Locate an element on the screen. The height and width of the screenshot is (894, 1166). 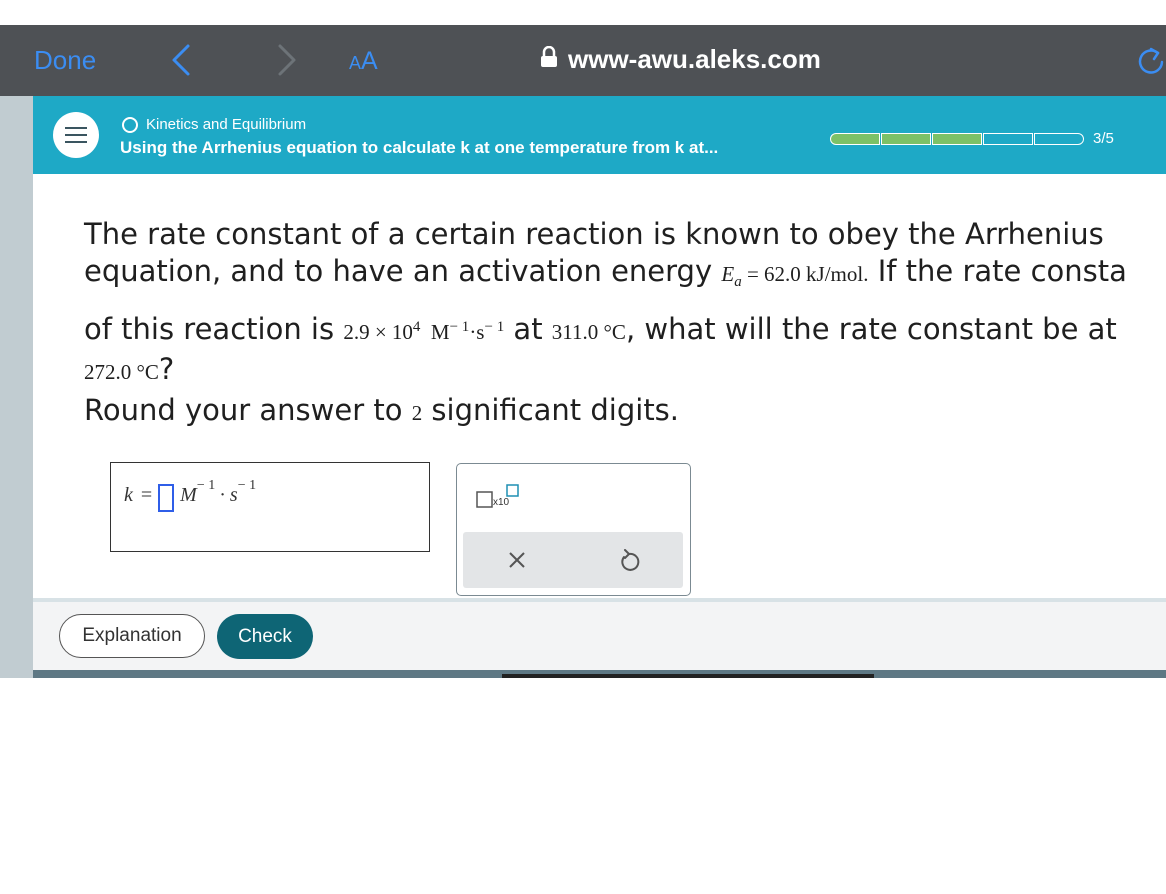
reload-icon is located at coordinates (1151, 63).